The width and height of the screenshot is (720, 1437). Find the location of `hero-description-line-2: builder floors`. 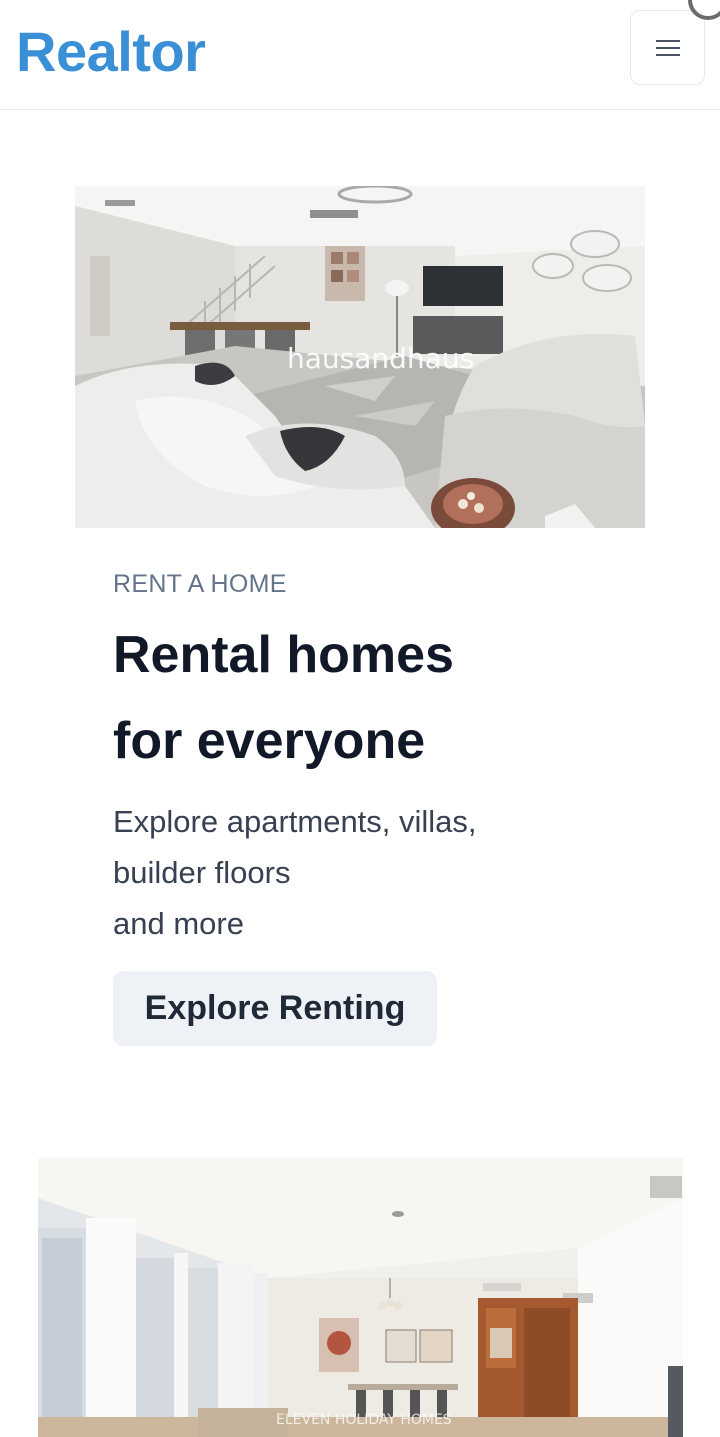

hero-description-line-2: builder floors is located at coordinates (202, 872).